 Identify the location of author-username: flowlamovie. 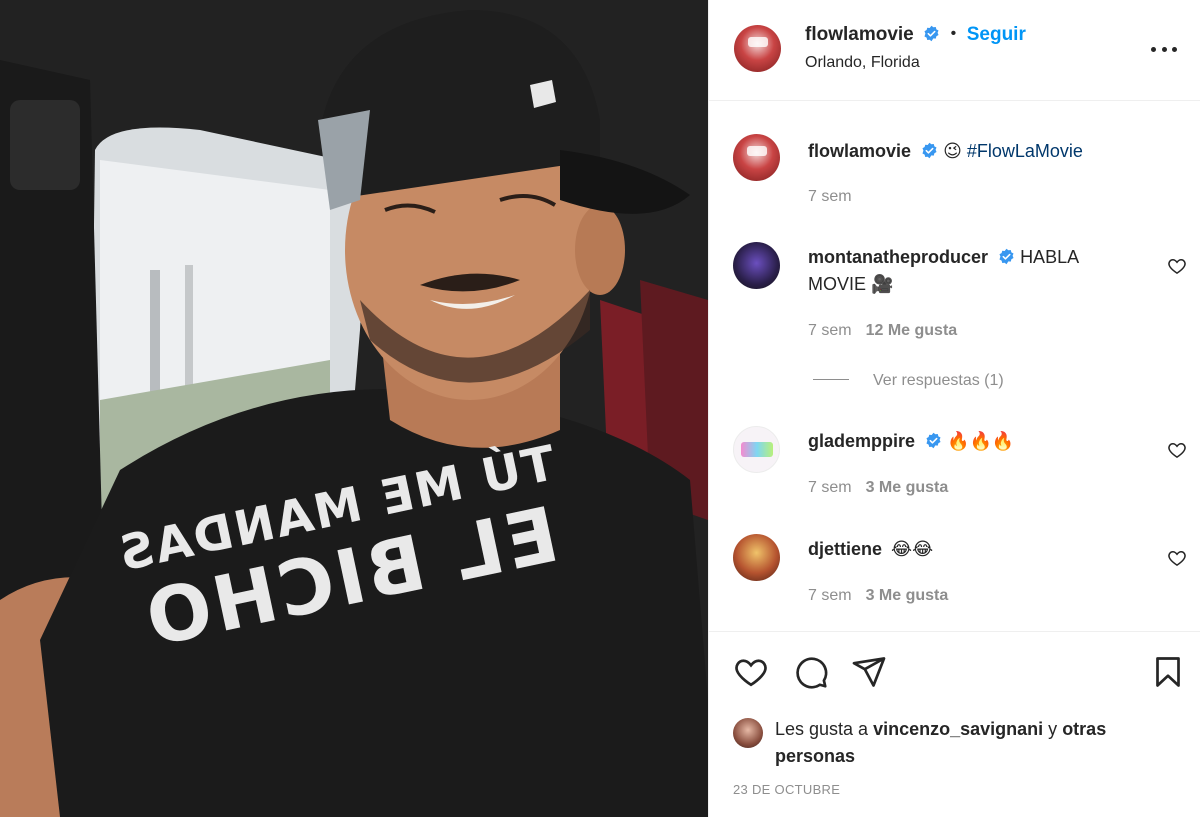
(859, 34).